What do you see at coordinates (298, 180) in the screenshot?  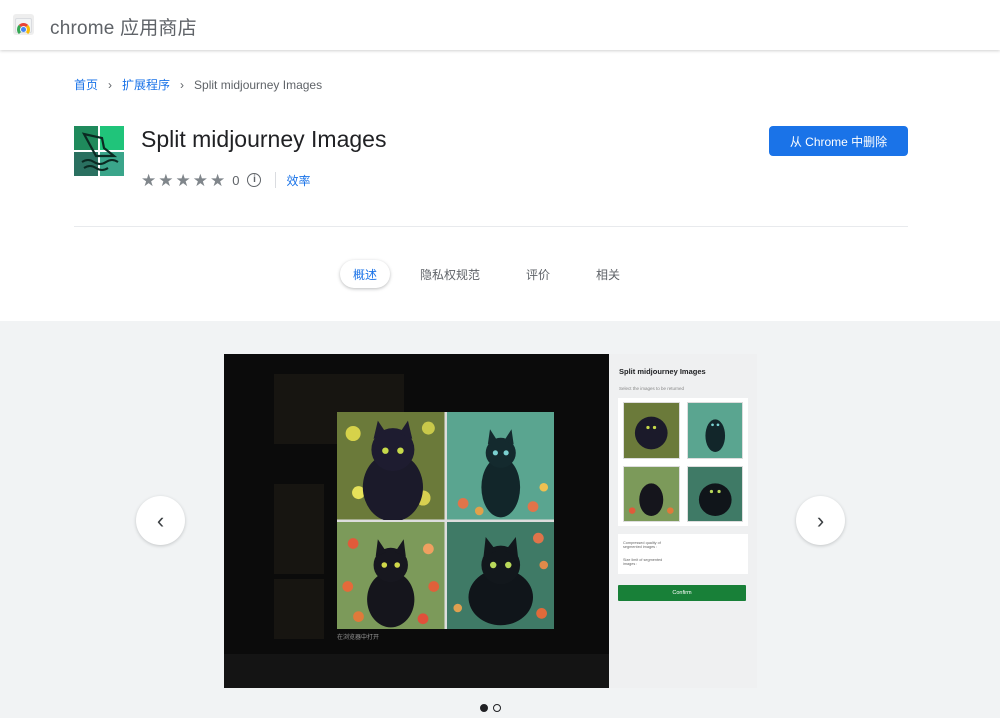 I see `category-link: 效率` at bounding box center [298, 180].